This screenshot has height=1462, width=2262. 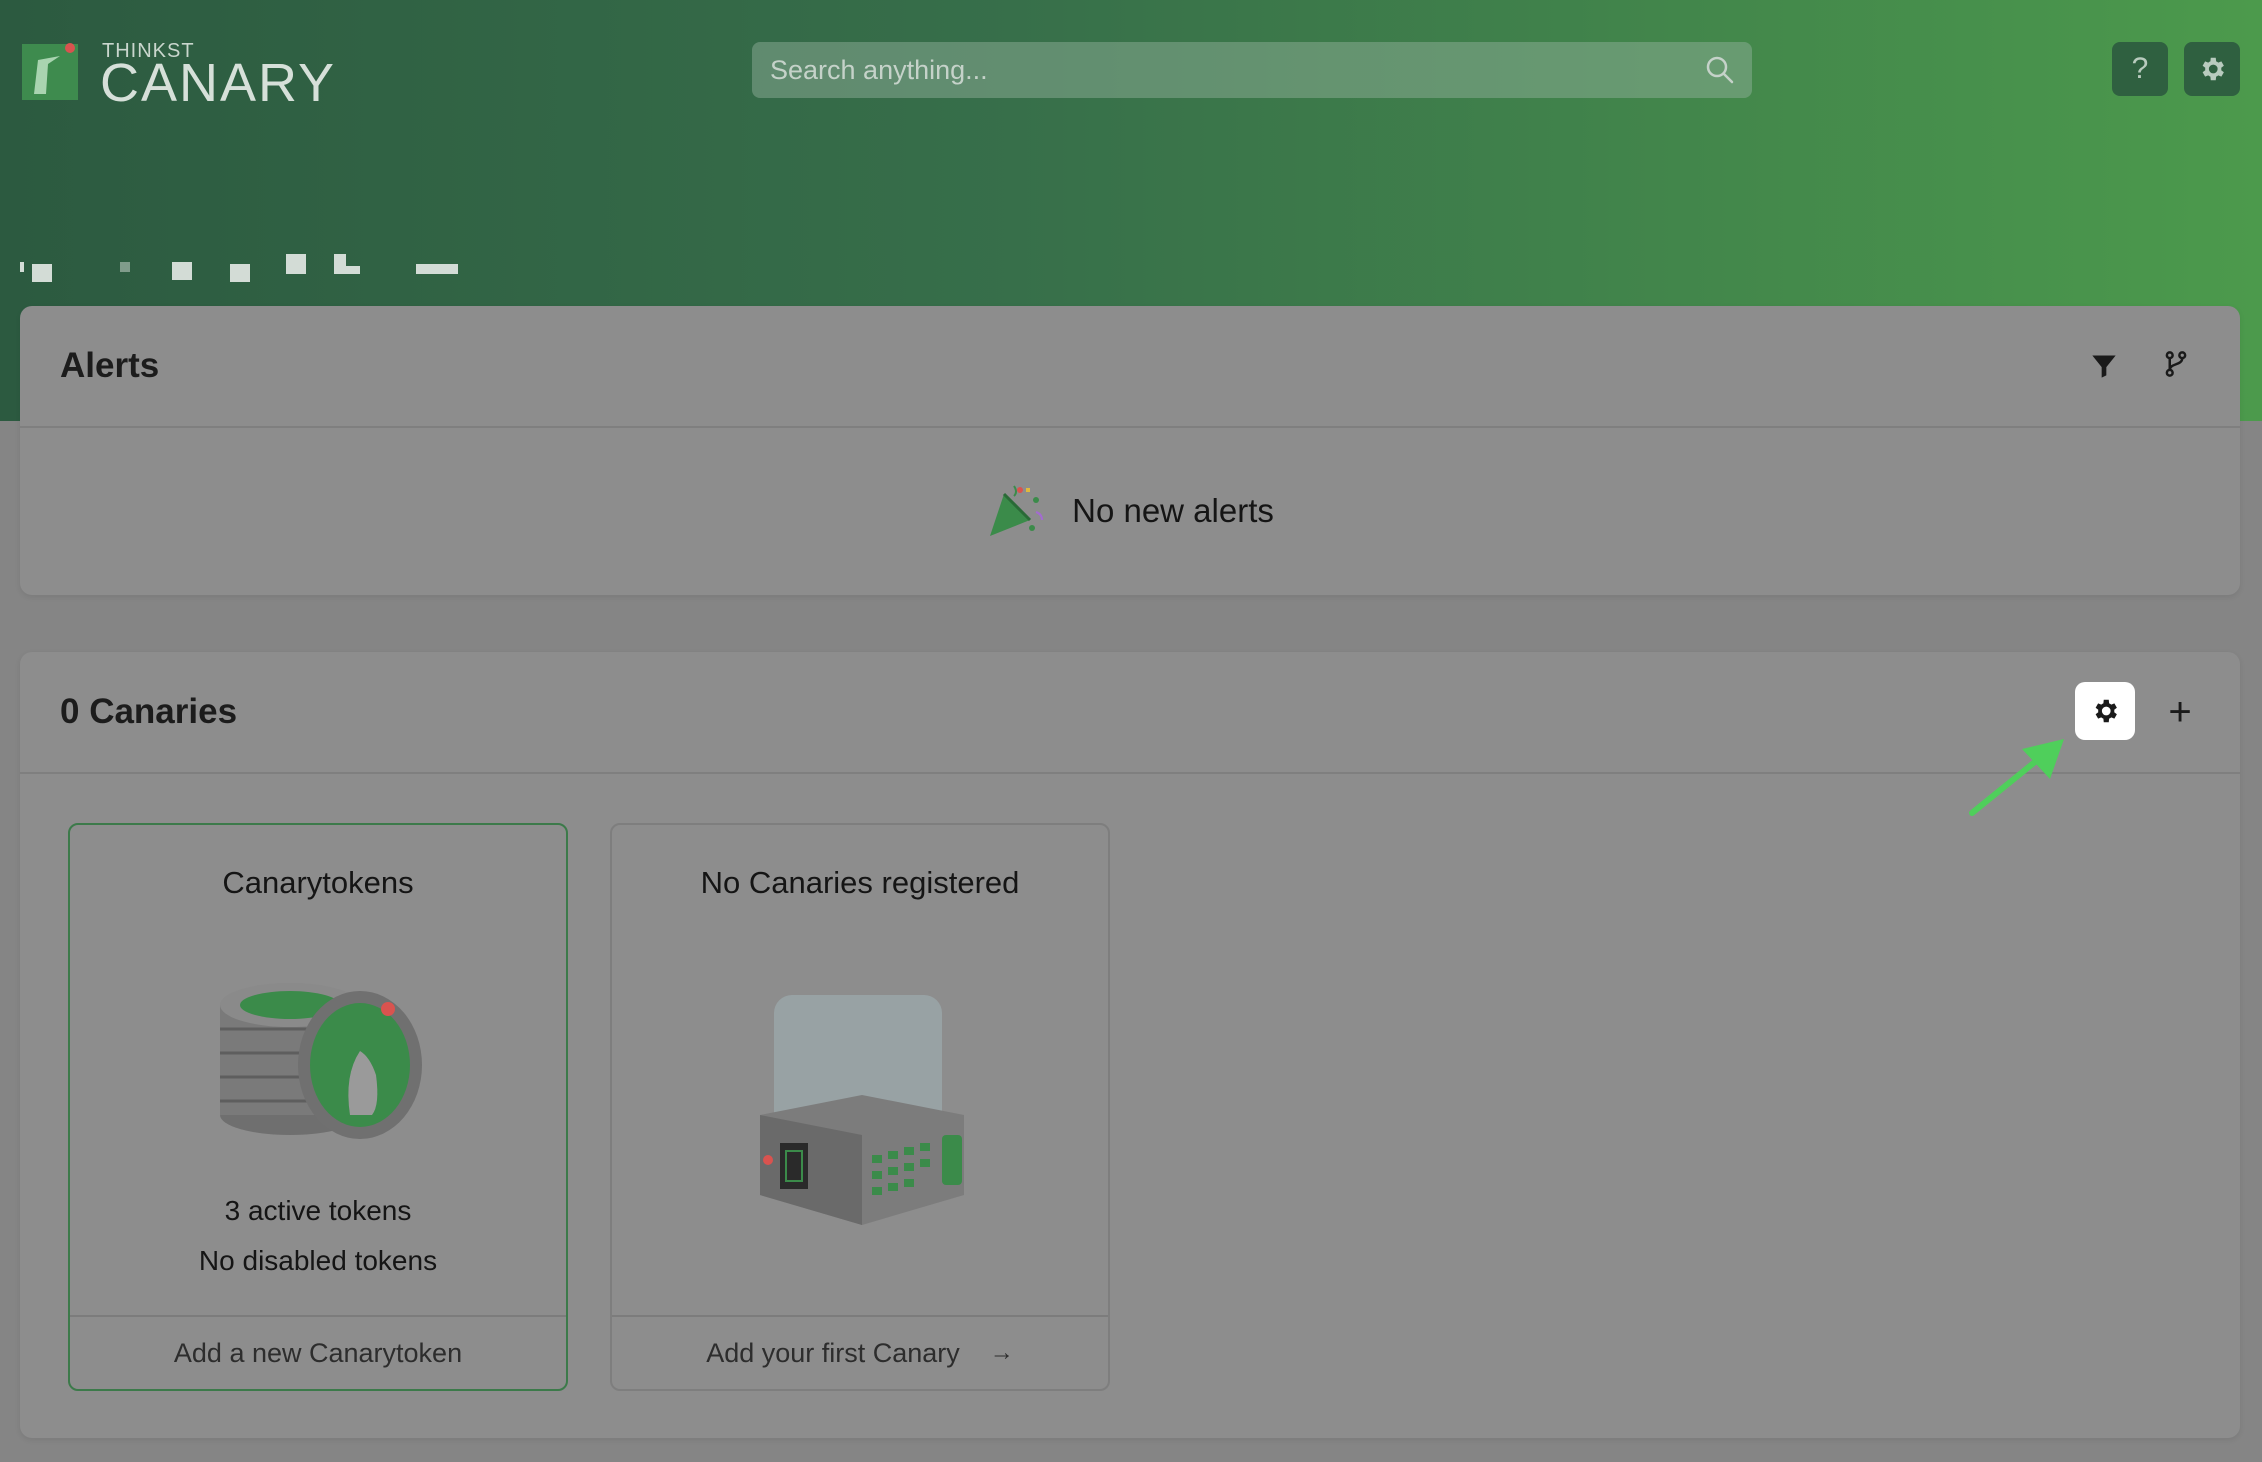 I want to click on branch-button, so click(x=2176, y=364).